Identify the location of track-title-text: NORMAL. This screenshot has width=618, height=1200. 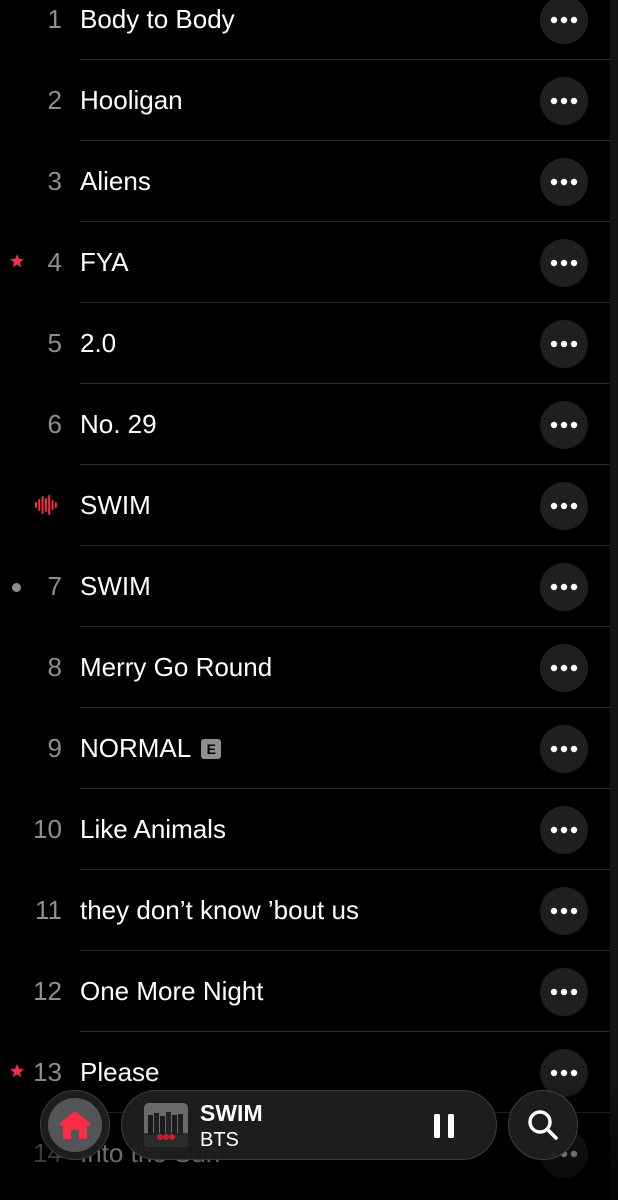
(136, 748).